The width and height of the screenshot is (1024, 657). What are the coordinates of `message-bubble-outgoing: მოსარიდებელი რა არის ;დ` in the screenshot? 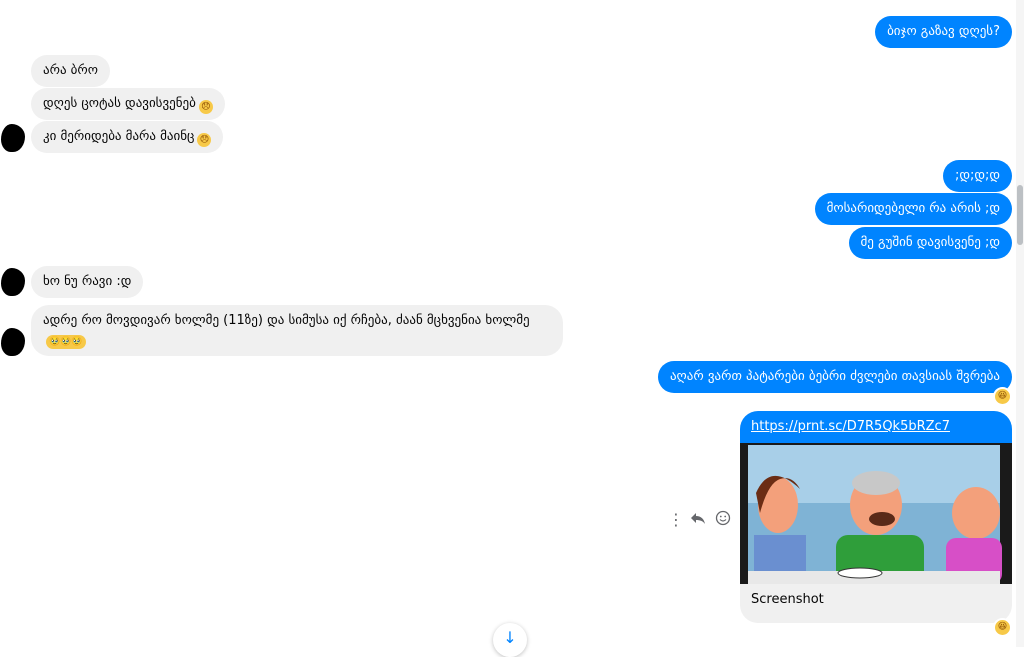 It's located at (913, 209).